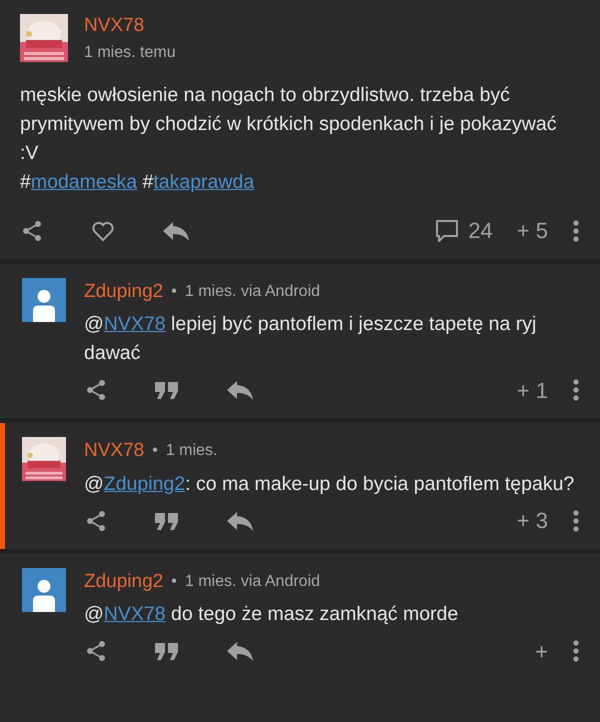 This screenshot has height=722, width=600. Describe the element at coordinates (203, 181) in the screenshot. I see `hashtag-link: takaprawda` at that location.